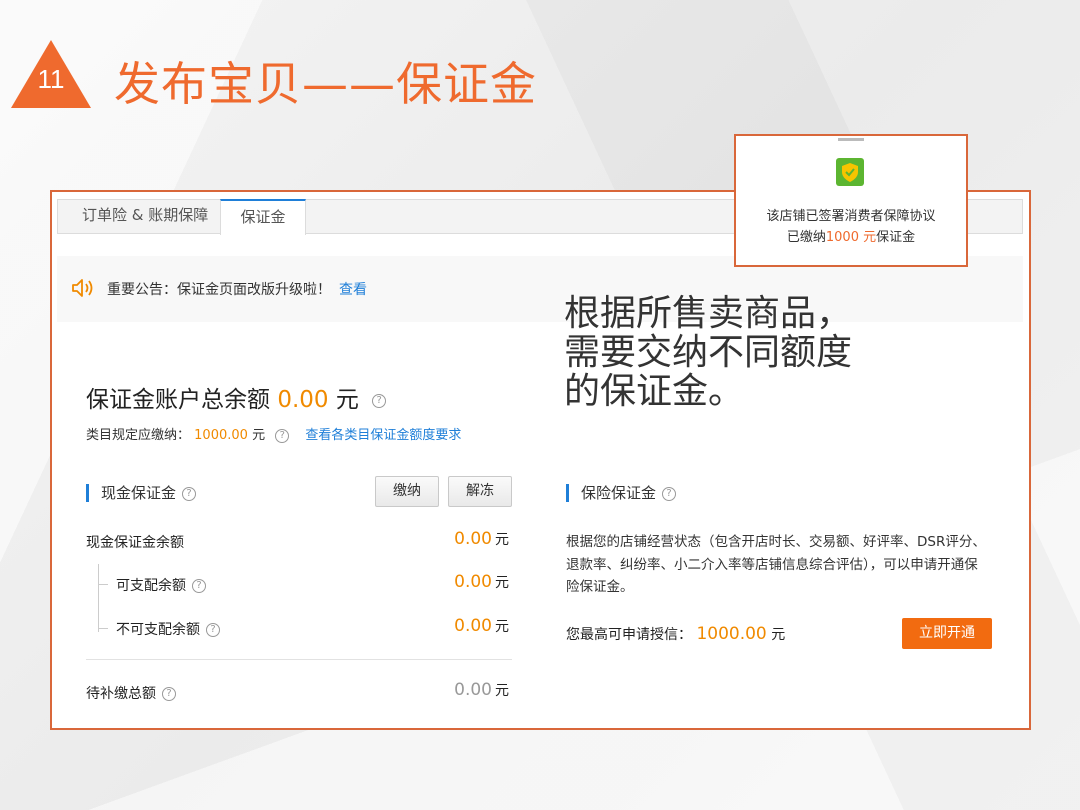 The height and width of the screenshot is (810, 1080). What do you see at coordinates (263, 217) in the screenshot?
I see `tab-deposit: 保证金` at bounding box center [263, 217].